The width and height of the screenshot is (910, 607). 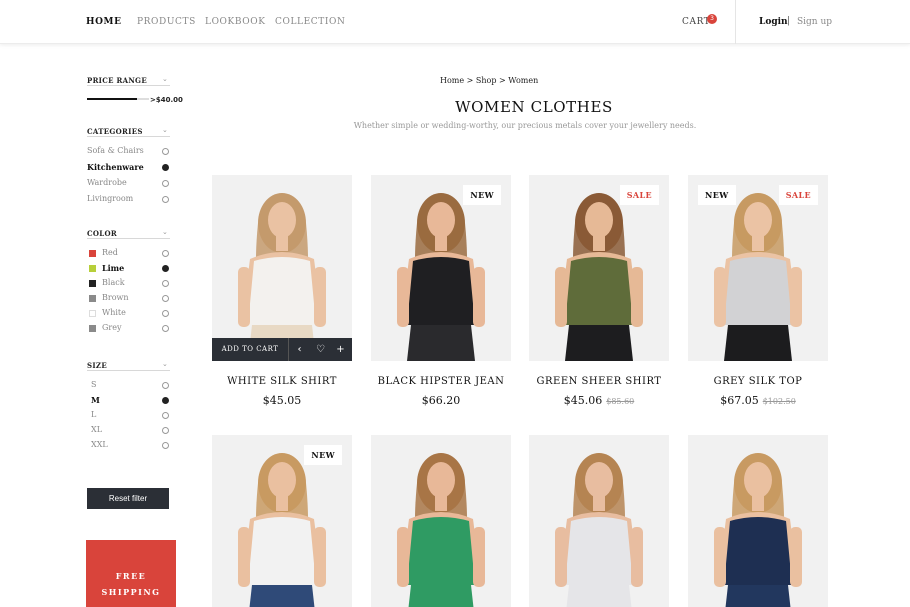 What do you see at coordinates (739, 400) in the screenshot?
I see `current-price: $67.05` at bounding box center [739, 400].